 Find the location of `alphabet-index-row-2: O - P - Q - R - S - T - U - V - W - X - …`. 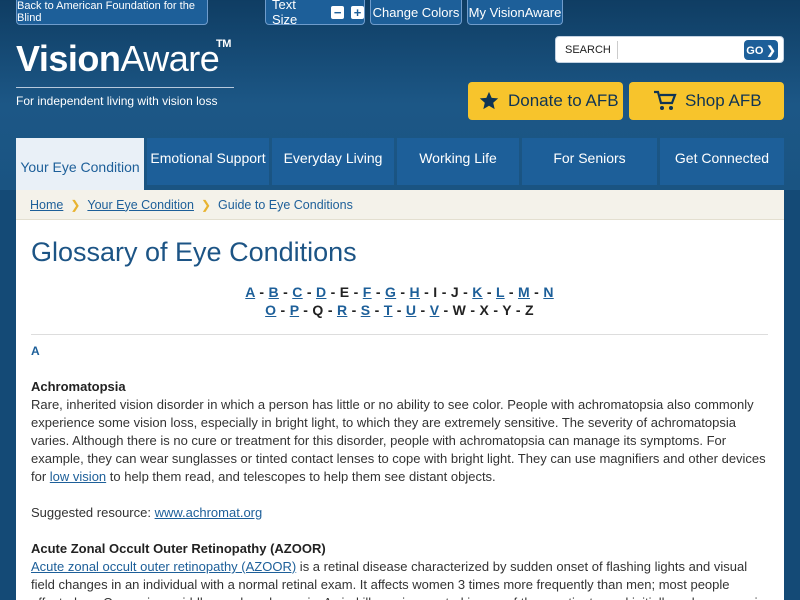

alphabet-index-row-2: O - P - Q - R - S - T - U - V - W - X - … is located at coordinates (399, 310).